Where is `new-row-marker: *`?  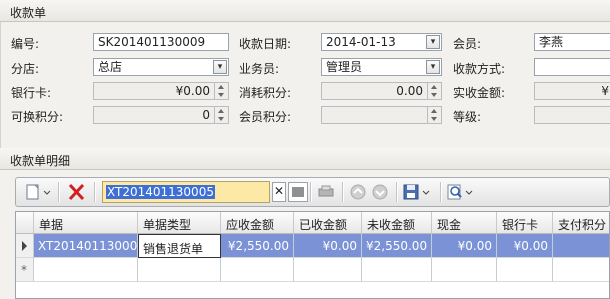 new-row-marker: * is located at coordinates (25, 270).